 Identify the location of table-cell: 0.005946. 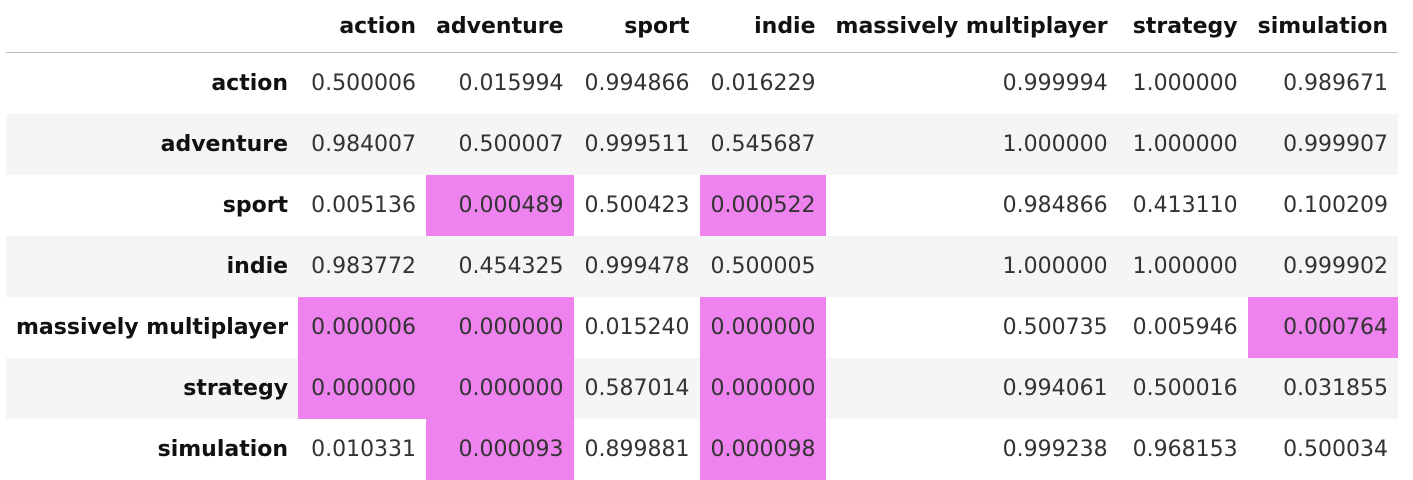
(1185, 327).